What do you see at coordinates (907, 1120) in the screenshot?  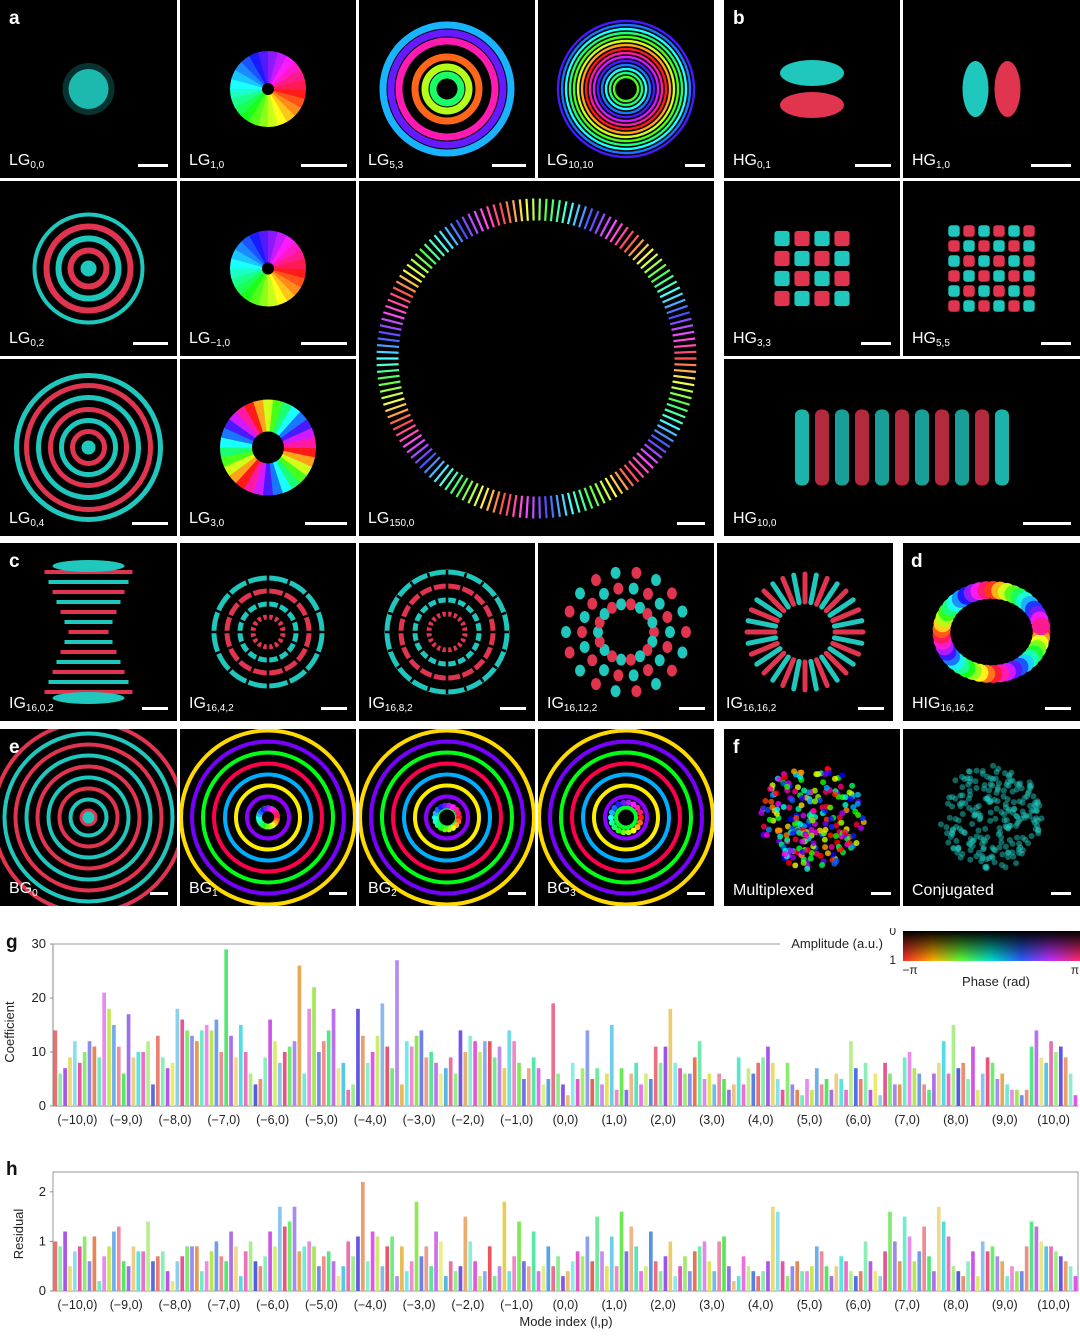 I see `x-tick-label: (7,0)` at bounding box center [907, 1120].